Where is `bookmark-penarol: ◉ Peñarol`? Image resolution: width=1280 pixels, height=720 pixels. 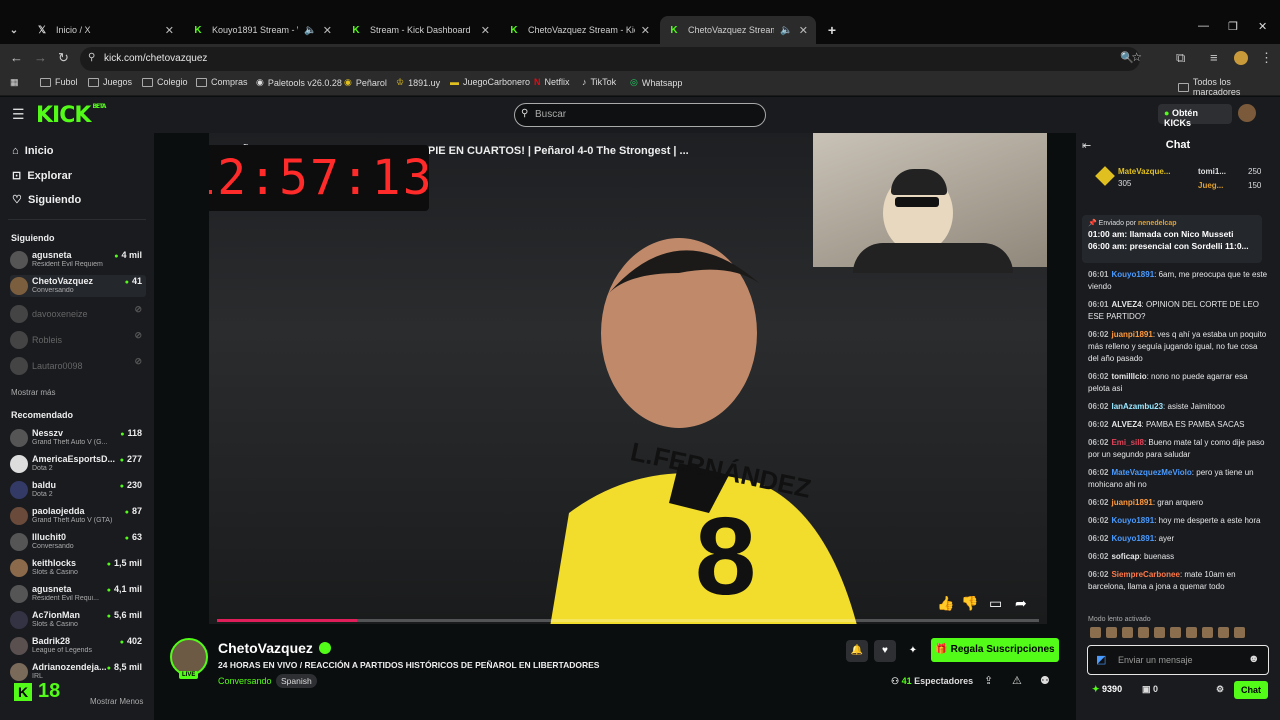 bookmark-penarol: ◉ Peñarol is located at coordinates (365, 82).